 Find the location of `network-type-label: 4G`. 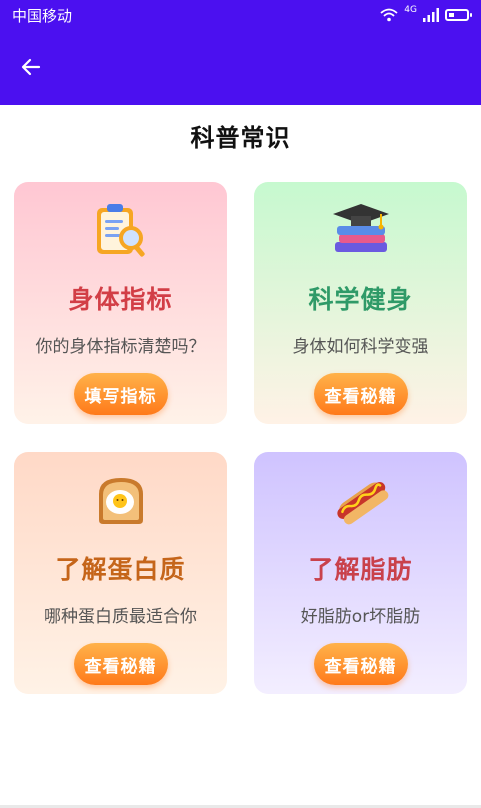

network-type-label: 4G is located at coordinates (410, 10).